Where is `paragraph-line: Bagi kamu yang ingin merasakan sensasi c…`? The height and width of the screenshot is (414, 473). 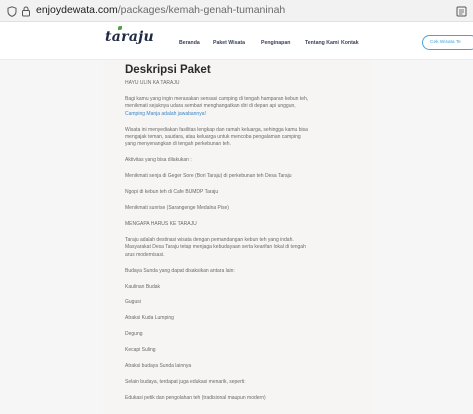 paragraph-line: Bagi kamu yang ingin merasakan sensasi c… is located at coordinates (217, 98).